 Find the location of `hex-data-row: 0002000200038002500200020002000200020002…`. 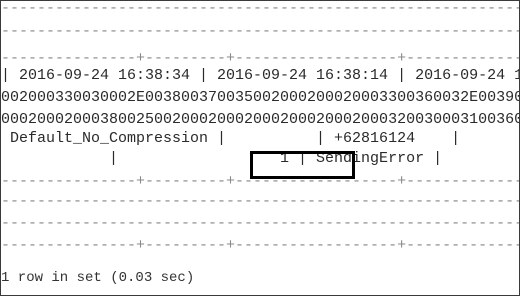

hex-data-row: 0002000200038002500200020002000200020002… is located at coordinates (260, 119).